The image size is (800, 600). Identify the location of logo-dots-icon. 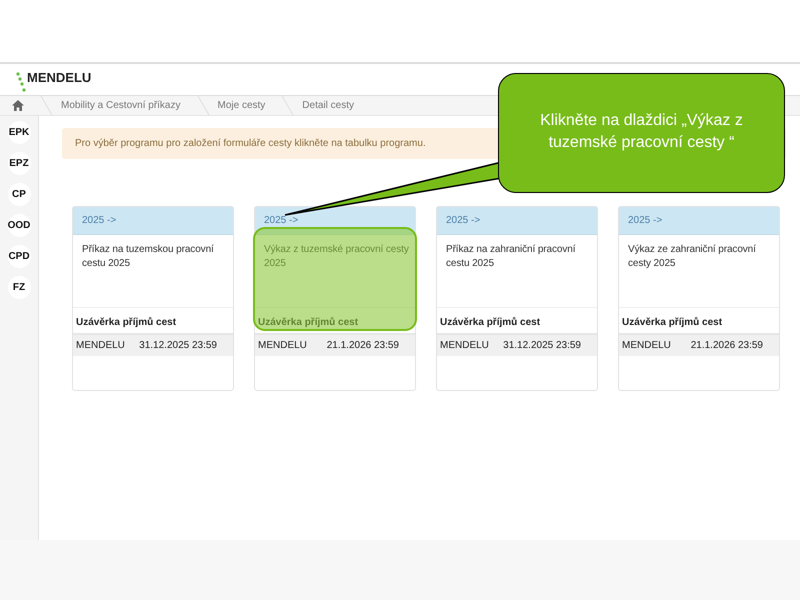
(21, 82).